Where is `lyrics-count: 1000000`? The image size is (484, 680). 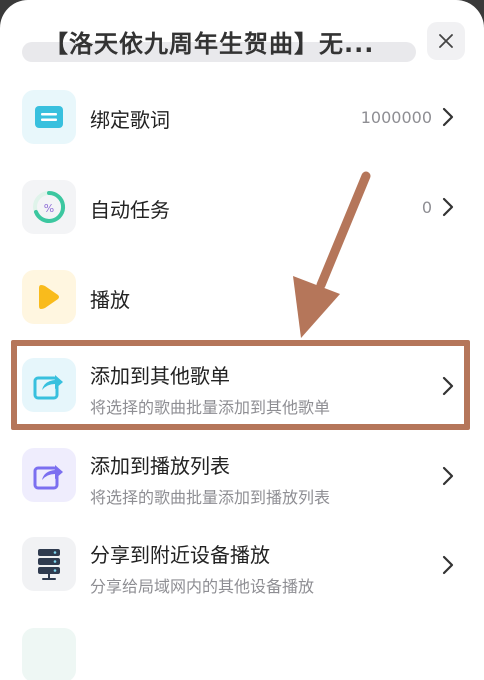
lyrics-count: 1000000 is located at coordinates (396, 117).